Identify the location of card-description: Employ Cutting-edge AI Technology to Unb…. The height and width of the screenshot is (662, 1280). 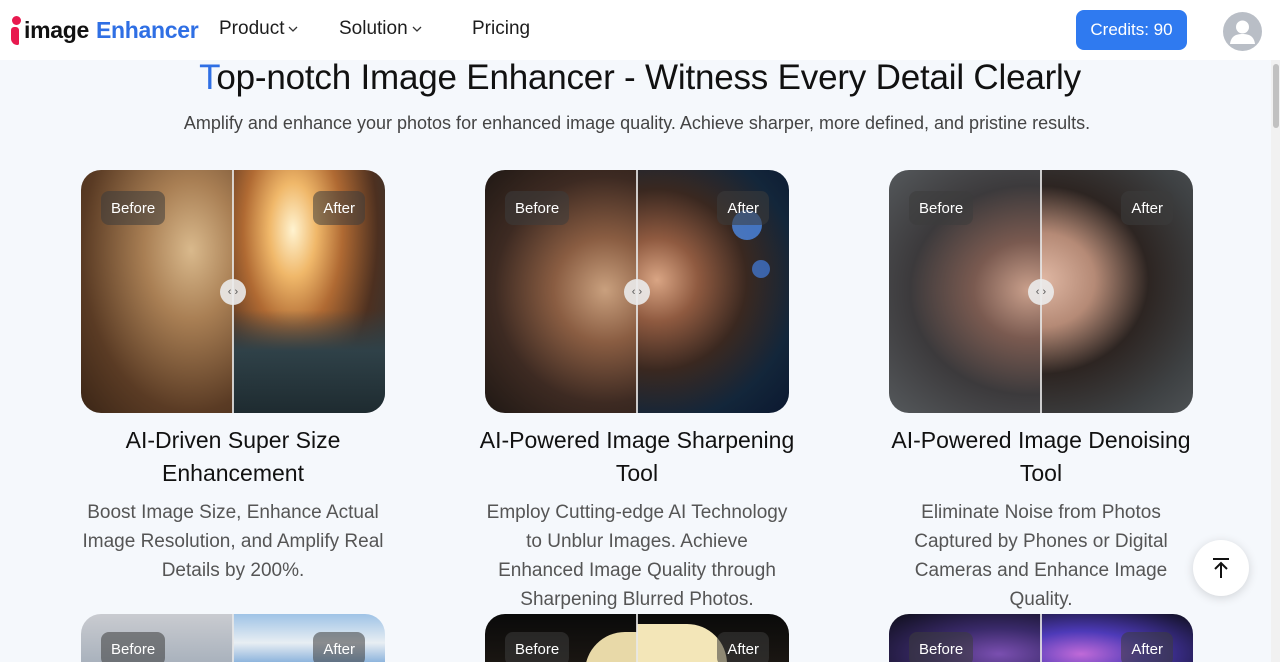
(637, 556).